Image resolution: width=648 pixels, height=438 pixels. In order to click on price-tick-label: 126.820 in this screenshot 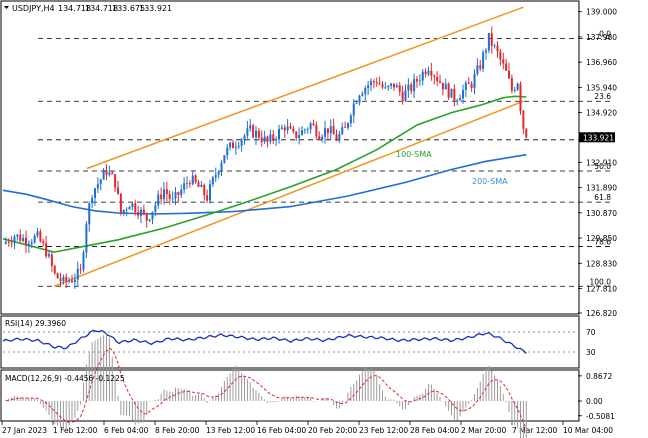, I will do `click(601, 313)`.